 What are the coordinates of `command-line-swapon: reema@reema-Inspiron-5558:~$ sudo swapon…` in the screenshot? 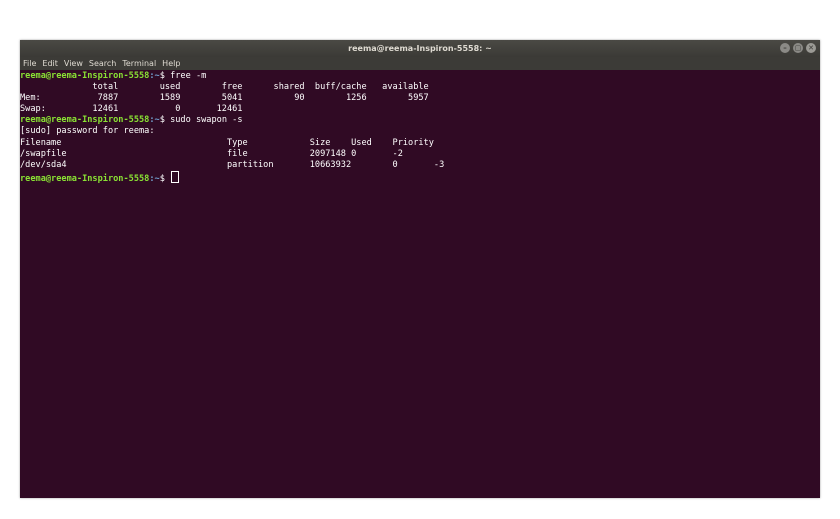 It's located at (420, 120).